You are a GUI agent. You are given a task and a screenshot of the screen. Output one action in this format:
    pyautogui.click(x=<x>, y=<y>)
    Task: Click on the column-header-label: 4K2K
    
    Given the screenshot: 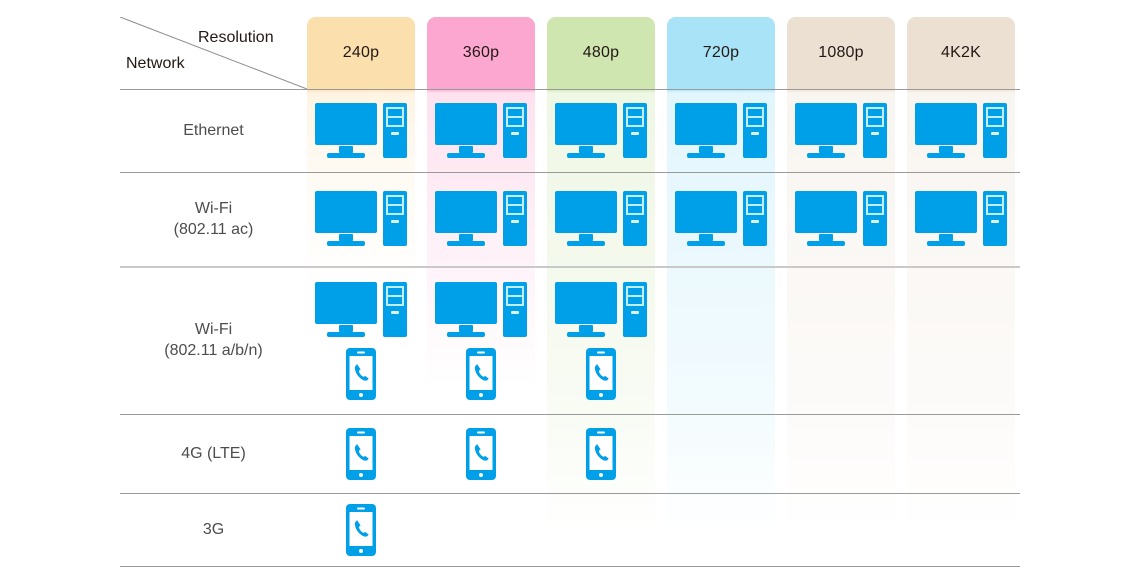 What is the action you would take?
    pyautogui.click(x=961, y=52)
    